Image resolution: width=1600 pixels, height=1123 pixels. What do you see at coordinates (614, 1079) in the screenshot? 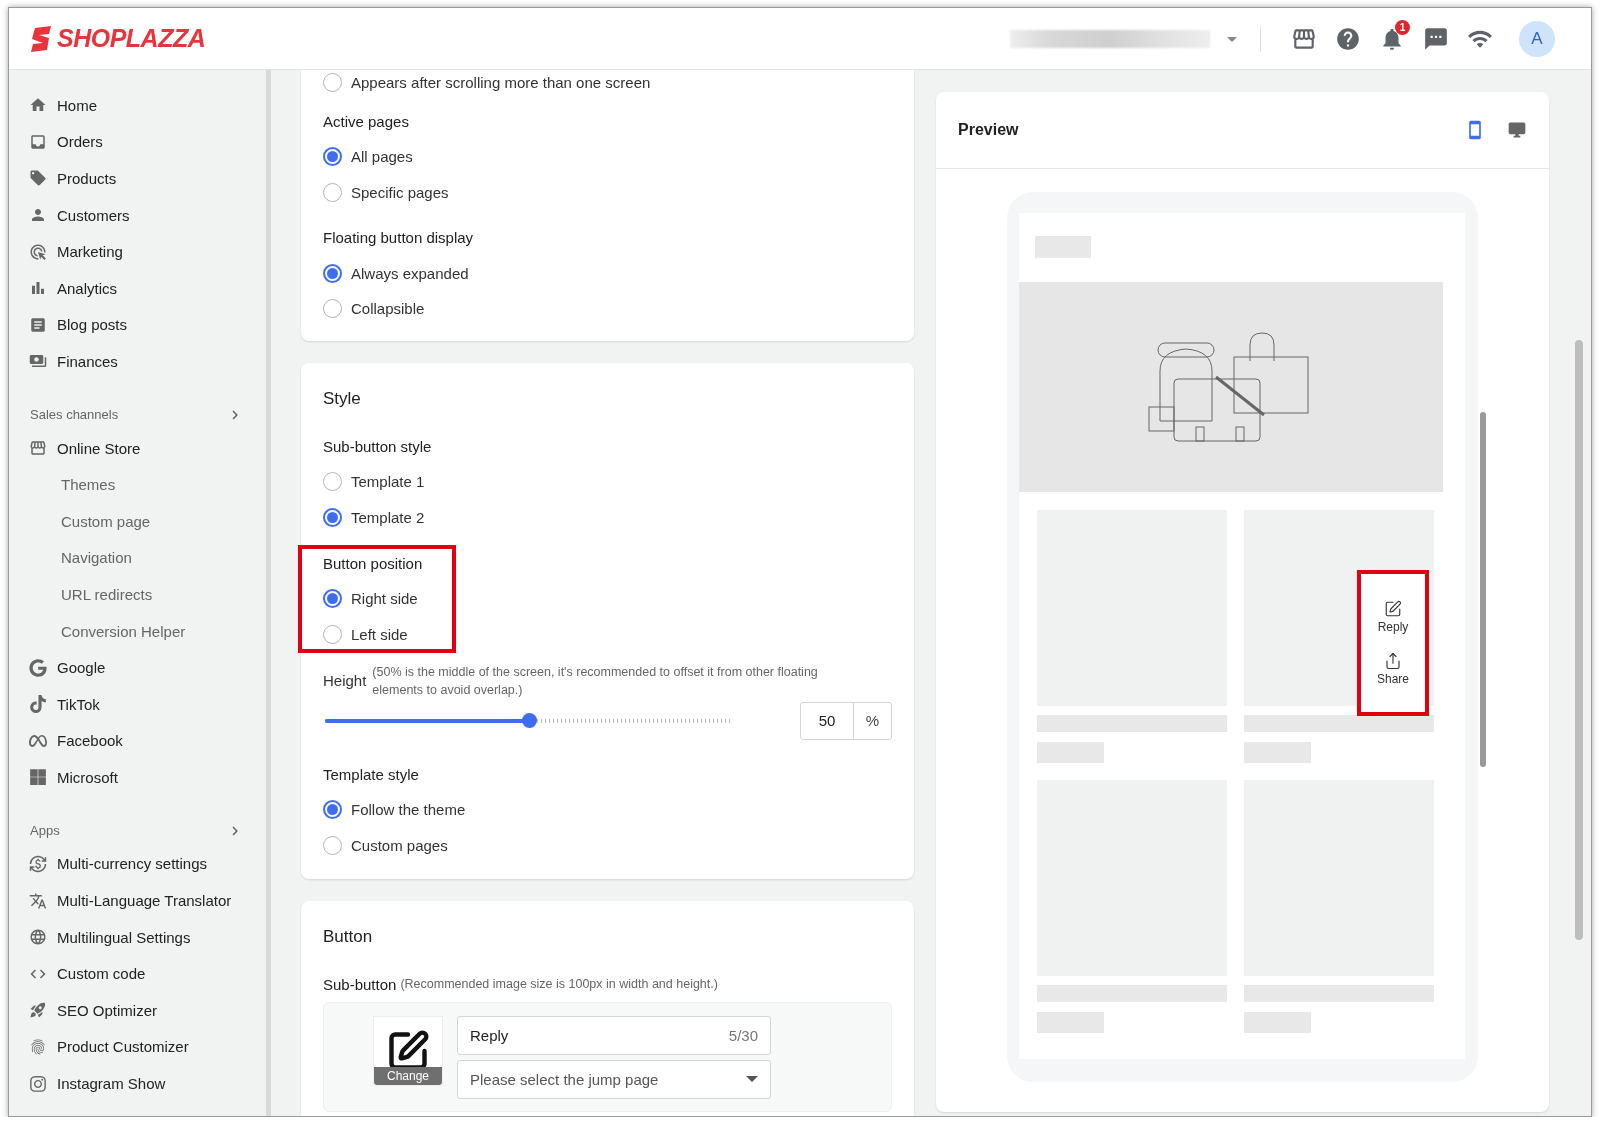
I see `jump-page-select: Please select the jump page` at bounding box center [614, 1079].